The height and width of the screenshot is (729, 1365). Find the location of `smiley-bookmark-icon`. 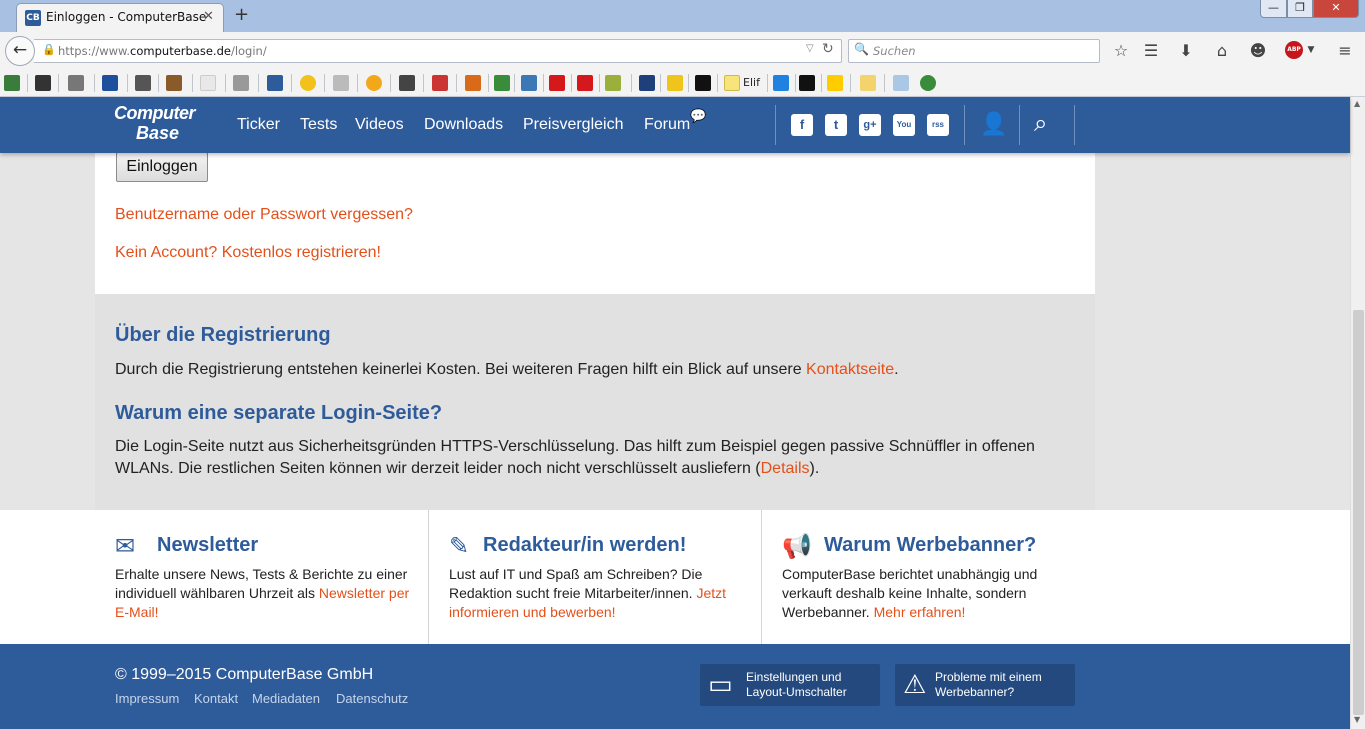

smiley-bookmark-icon is located at coordinates (308, 83).